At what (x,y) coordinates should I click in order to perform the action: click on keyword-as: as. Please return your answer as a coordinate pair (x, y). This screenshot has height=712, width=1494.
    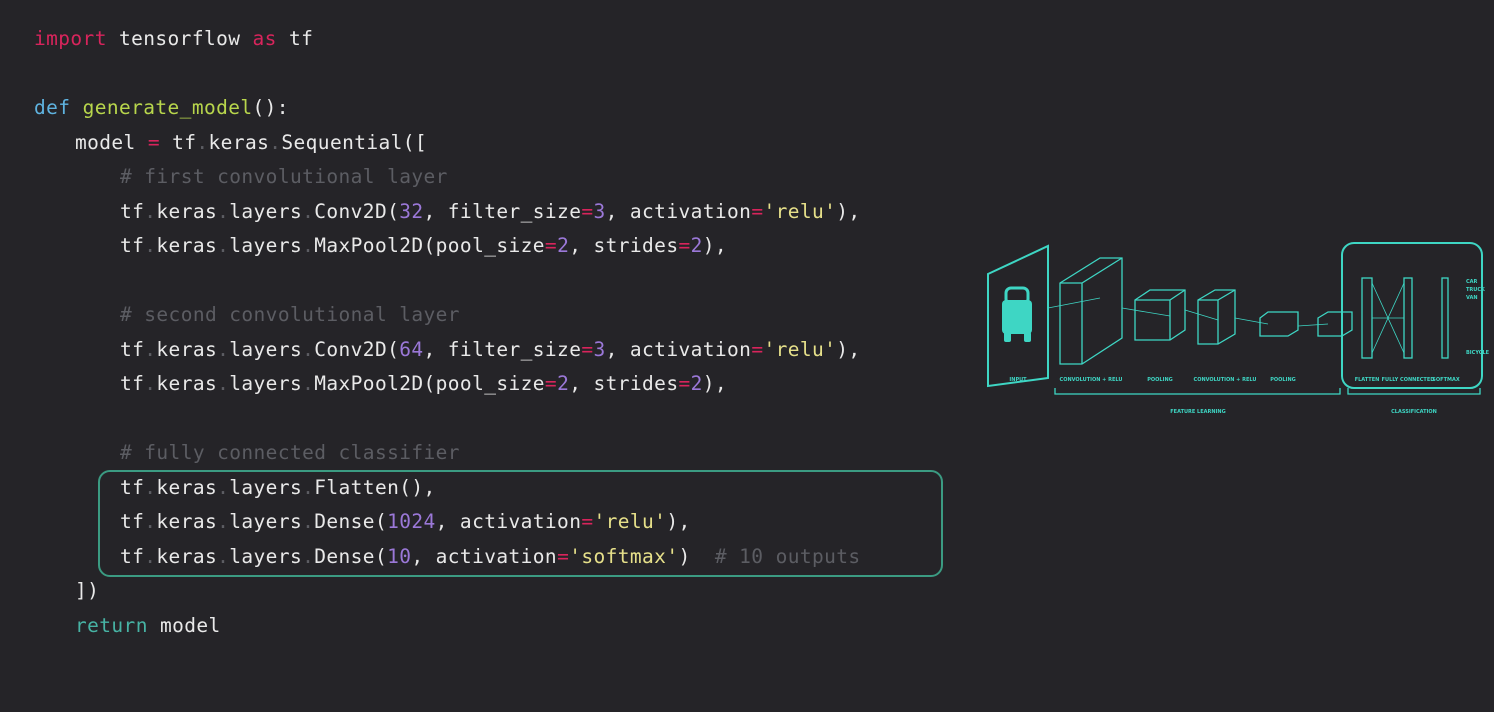
    Looking at the image, I should click on (264, 38).